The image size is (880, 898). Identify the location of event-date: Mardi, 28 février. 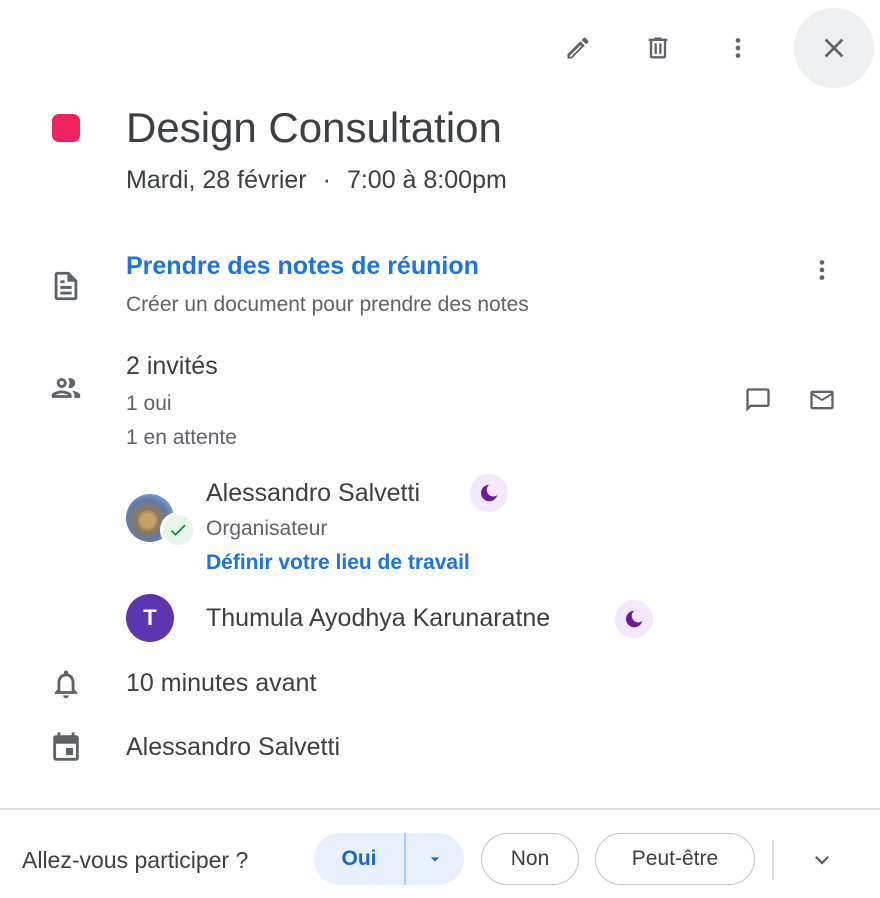
(216, 180).